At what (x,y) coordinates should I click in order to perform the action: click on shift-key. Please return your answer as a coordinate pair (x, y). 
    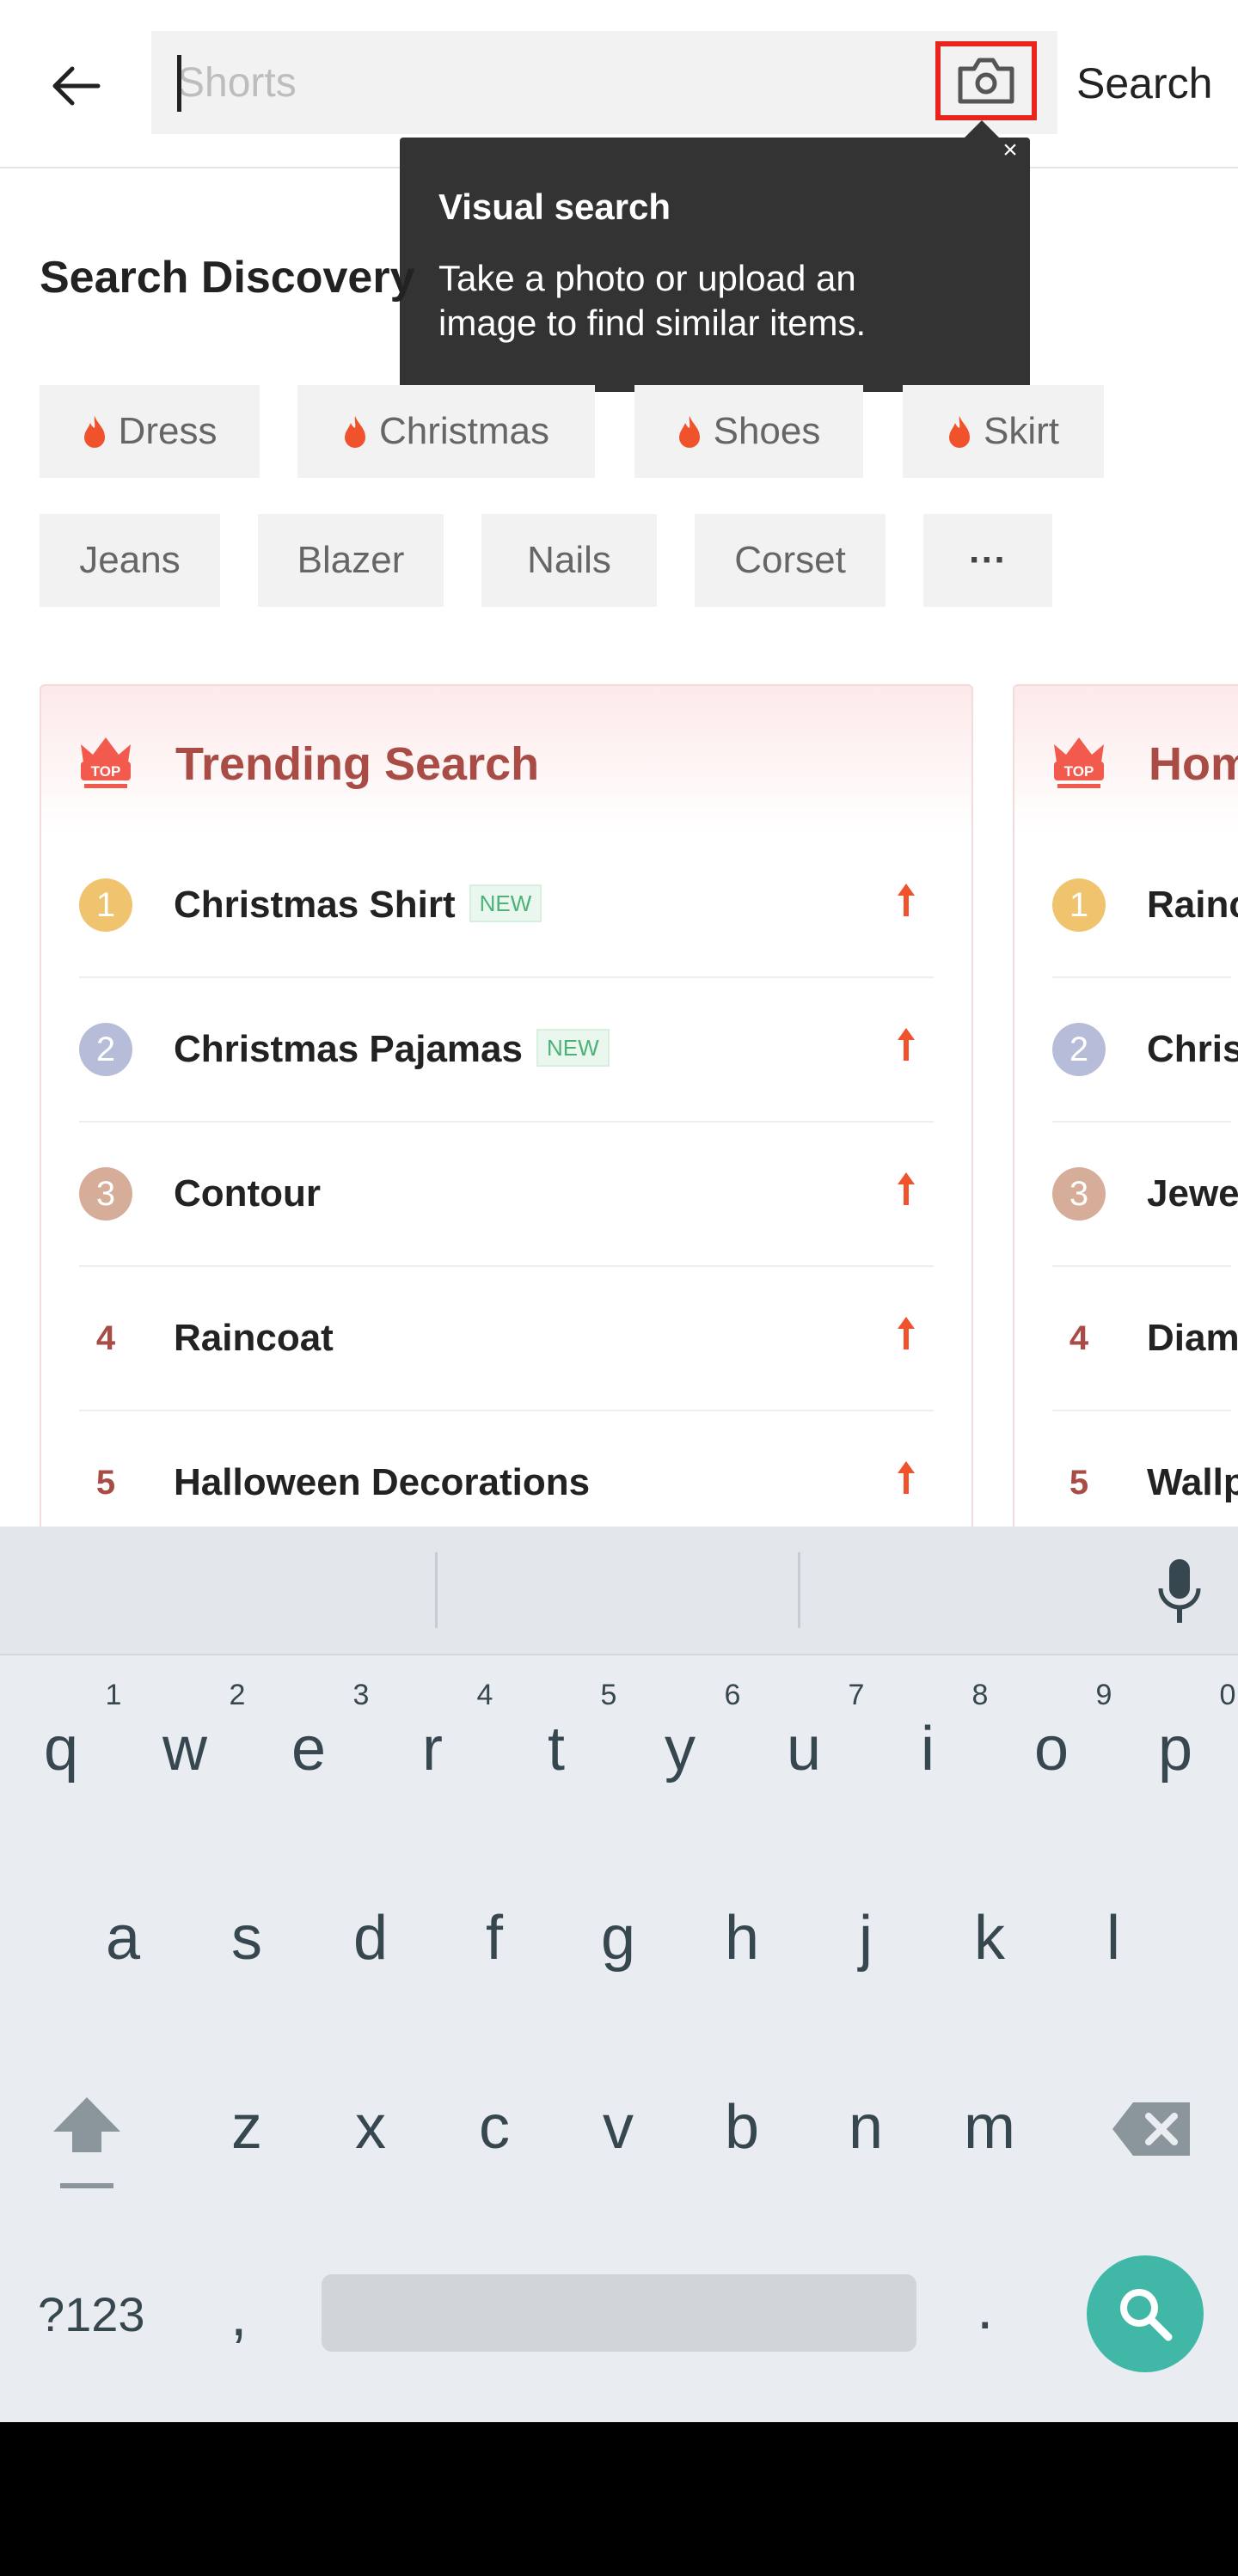
    Looking at the image, I should click on (87, 2142).